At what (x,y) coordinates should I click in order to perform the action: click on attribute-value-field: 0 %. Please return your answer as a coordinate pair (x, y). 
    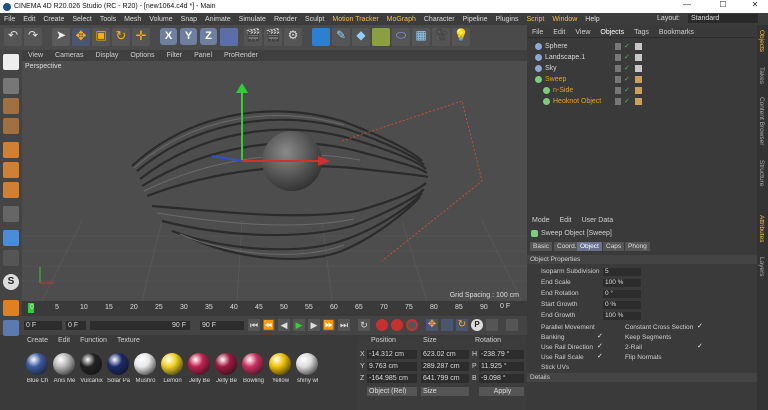
    Looking at the image, I should click on (622, 305).